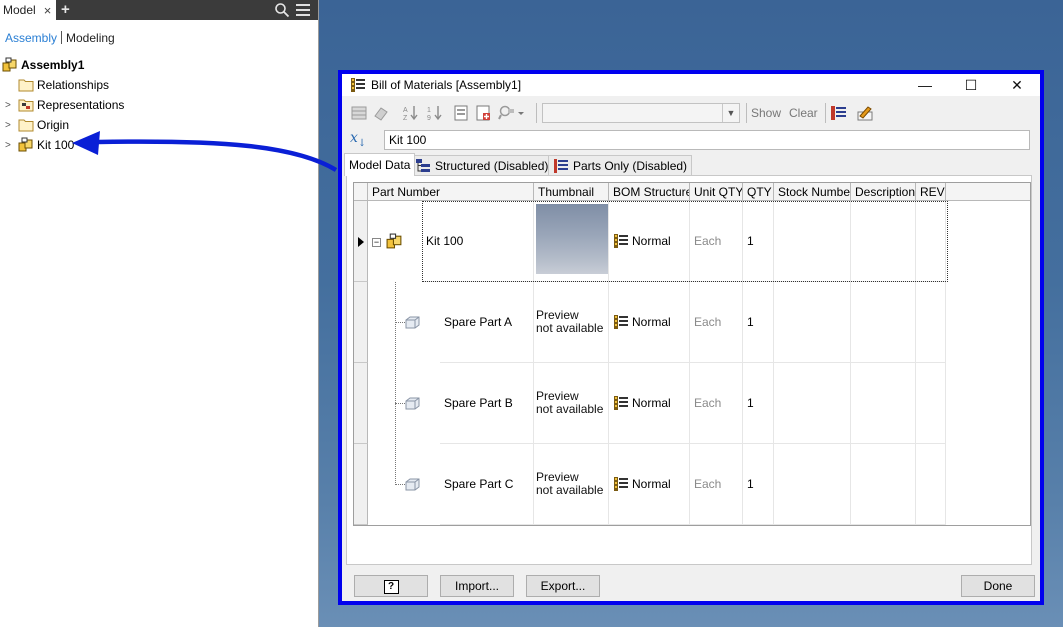 This screenshot has height=627, width=1063. I want to click on column-header-description: Description, so click(883, 192).